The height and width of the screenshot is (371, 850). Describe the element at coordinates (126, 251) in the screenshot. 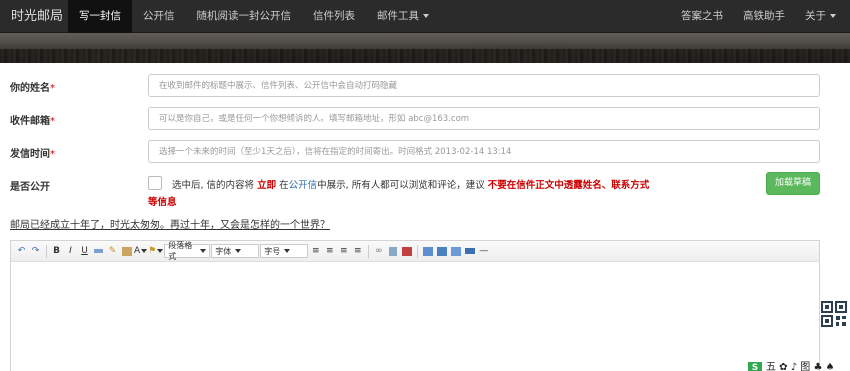

I see `paste-icon` at that location.